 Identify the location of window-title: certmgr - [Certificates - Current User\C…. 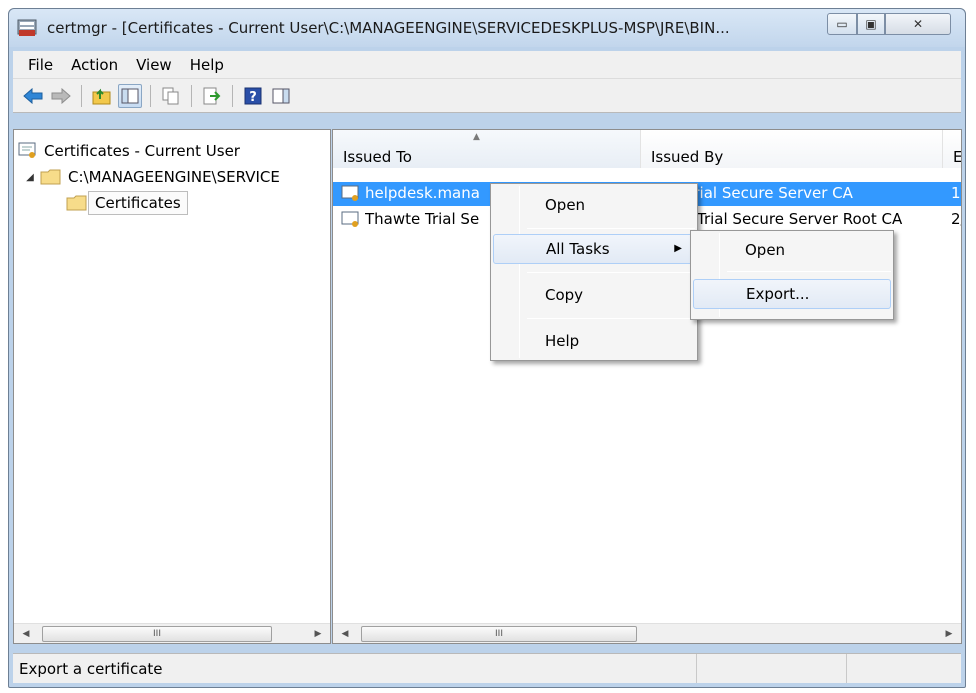
(388, 28).